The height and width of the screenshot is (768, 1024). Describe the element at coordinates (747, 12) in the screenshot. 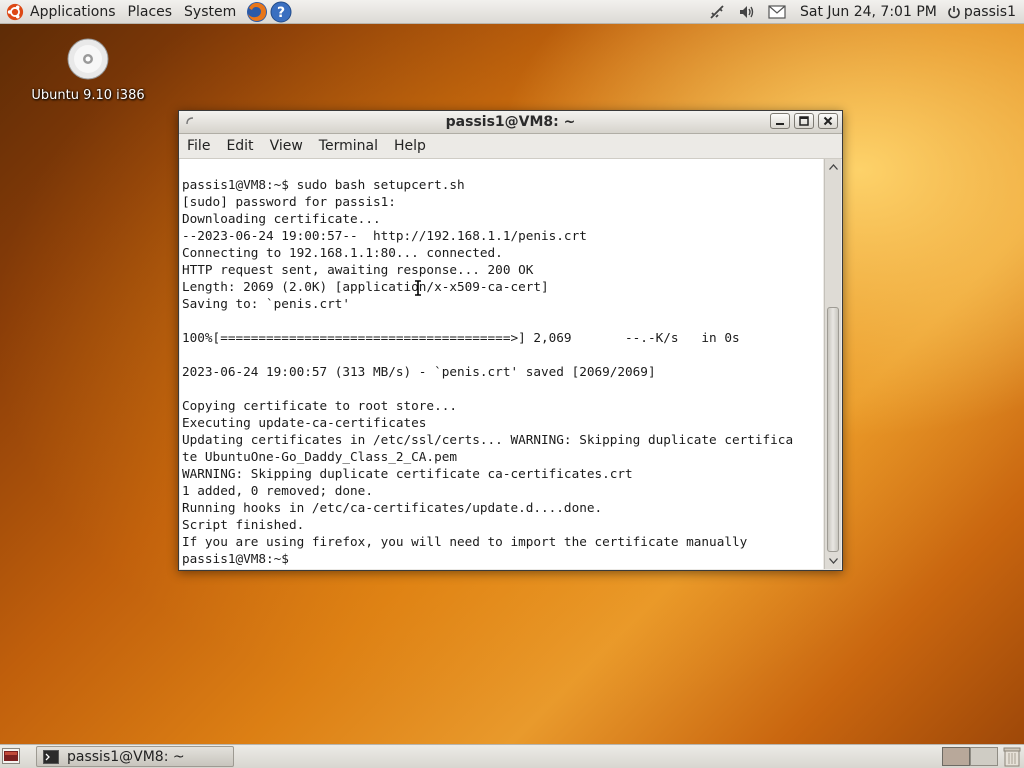

I see `volume-icon` at that location.